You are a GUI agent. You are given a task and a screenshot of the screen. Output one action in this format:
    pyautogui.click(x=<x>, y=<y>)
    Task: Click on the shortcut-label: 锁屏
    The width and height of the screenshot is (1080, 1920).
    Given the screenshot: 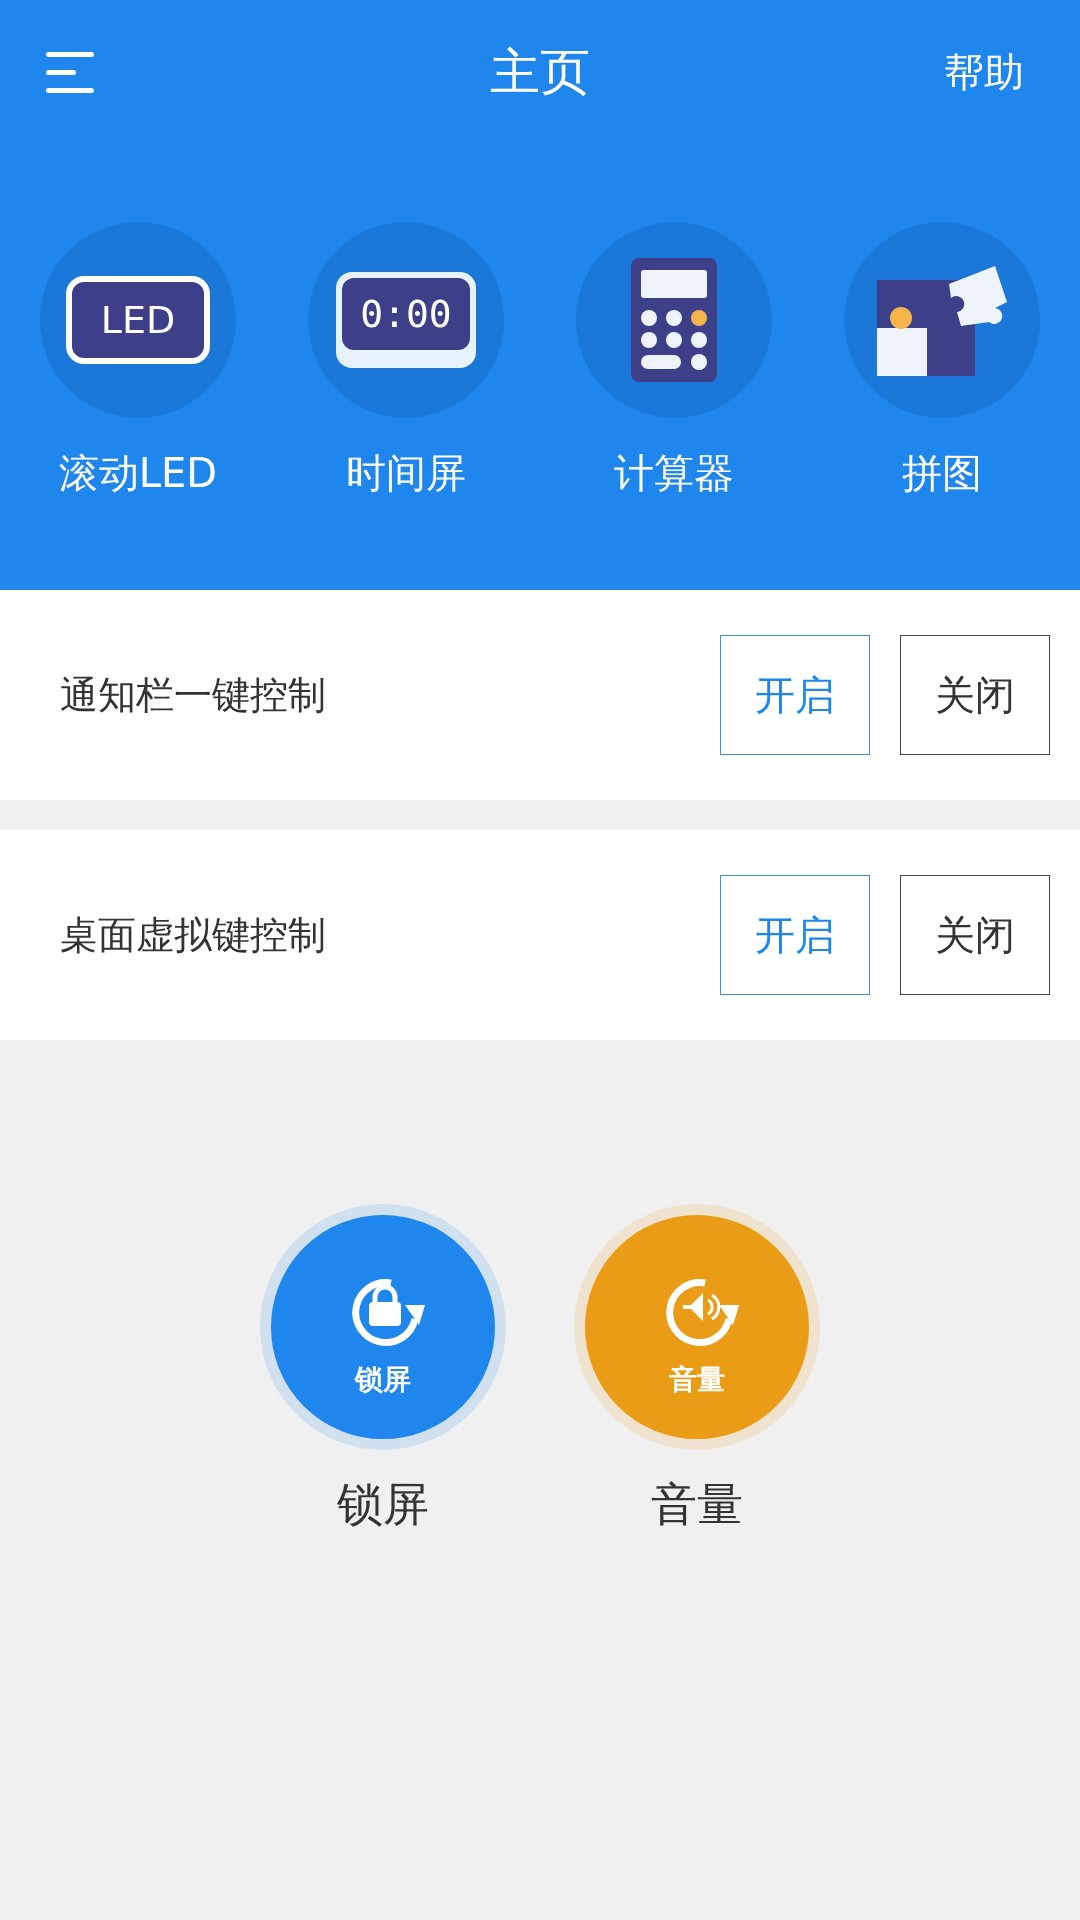 What is the action you would take?
    pyautogui.click(x=383, y=1504)
    